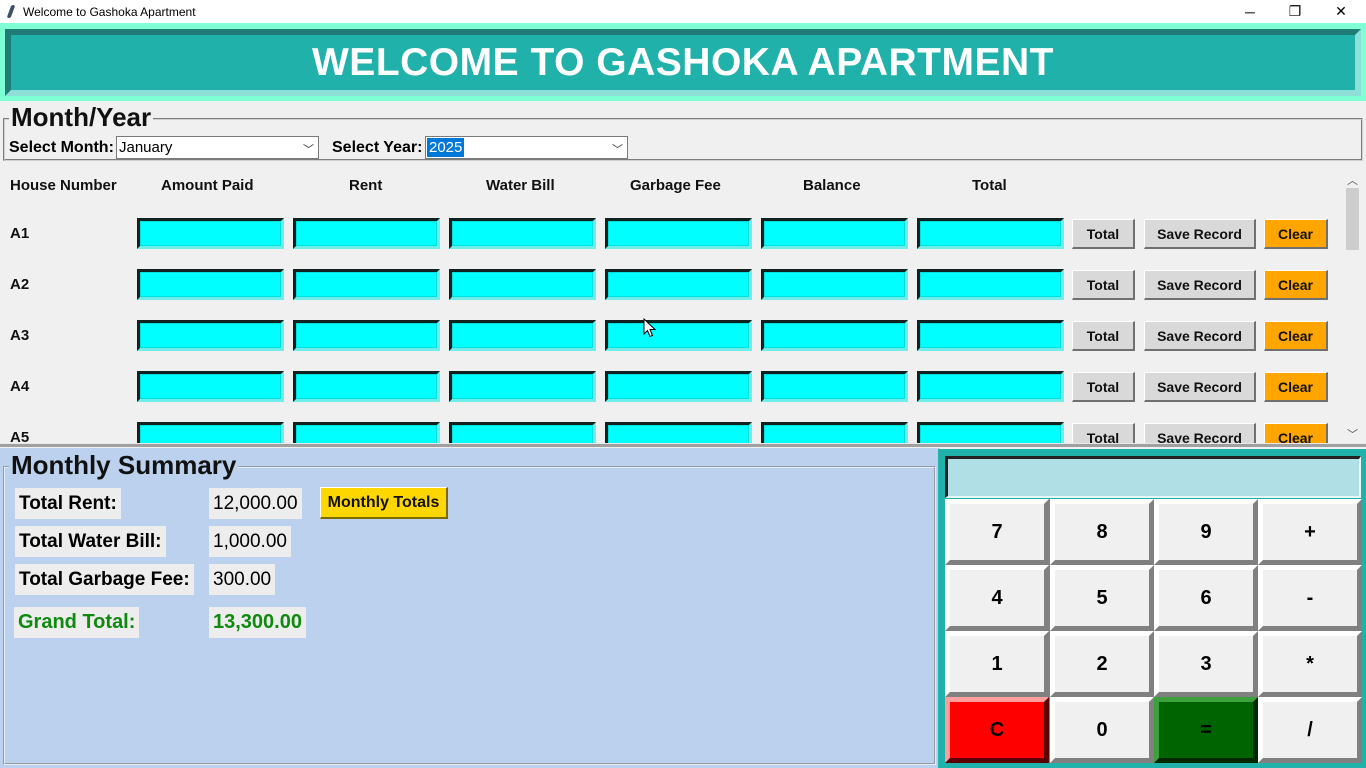 The image size is (1366, 768). Describe the element at coordinates (1206, 532) in the screenshot. I see `calc-key-9: 9` at that location.